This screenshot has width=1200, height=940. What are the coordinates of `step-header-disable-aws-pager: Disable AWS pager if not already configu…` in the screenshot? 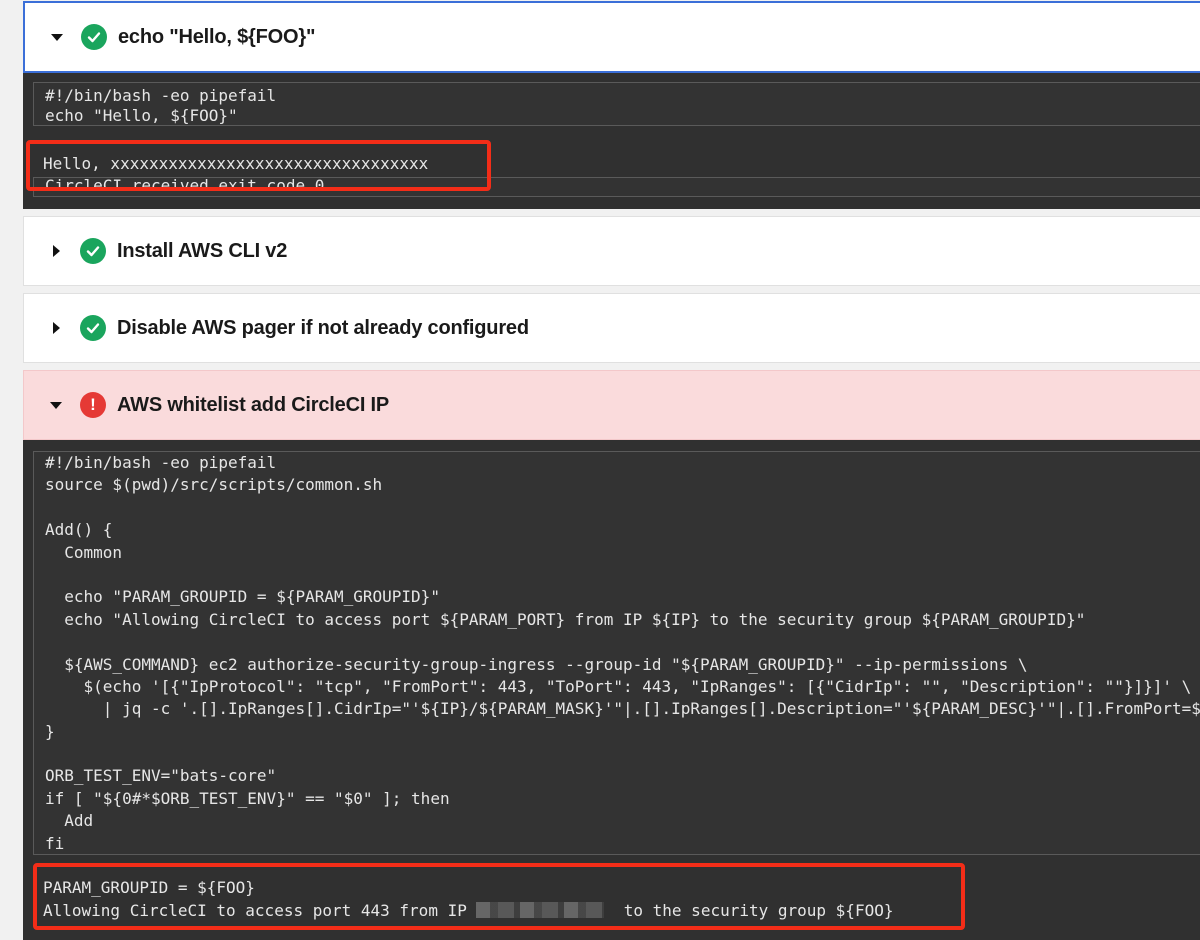 It's located at (611, 328).